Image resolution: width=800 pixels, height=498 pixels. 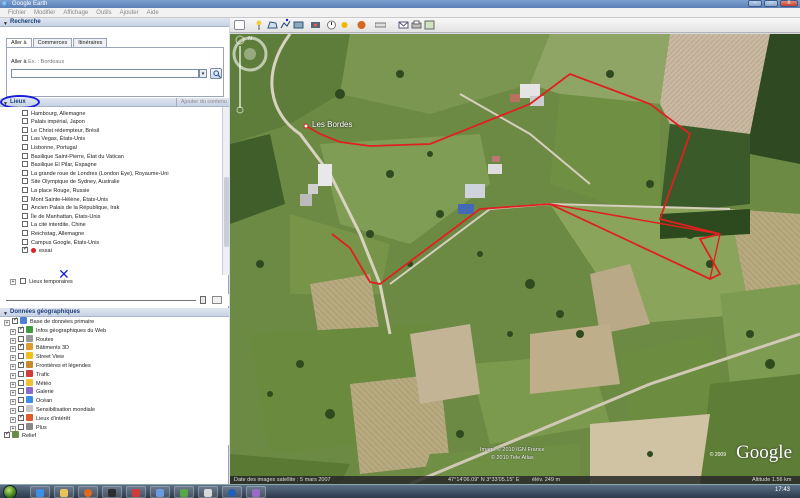 I want to click on tab-businesses: Commerces, so click(x=52, y=42).